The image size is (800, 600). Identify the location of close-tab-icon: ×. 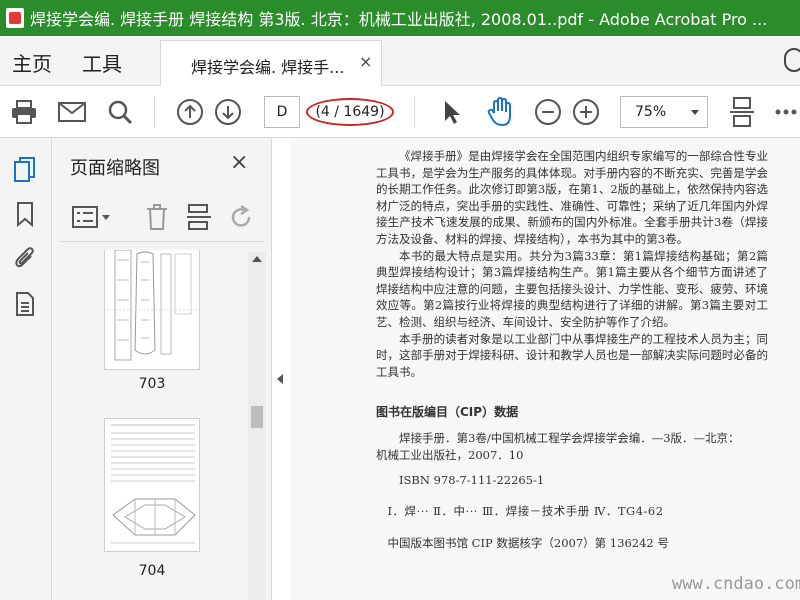
(365, 61).